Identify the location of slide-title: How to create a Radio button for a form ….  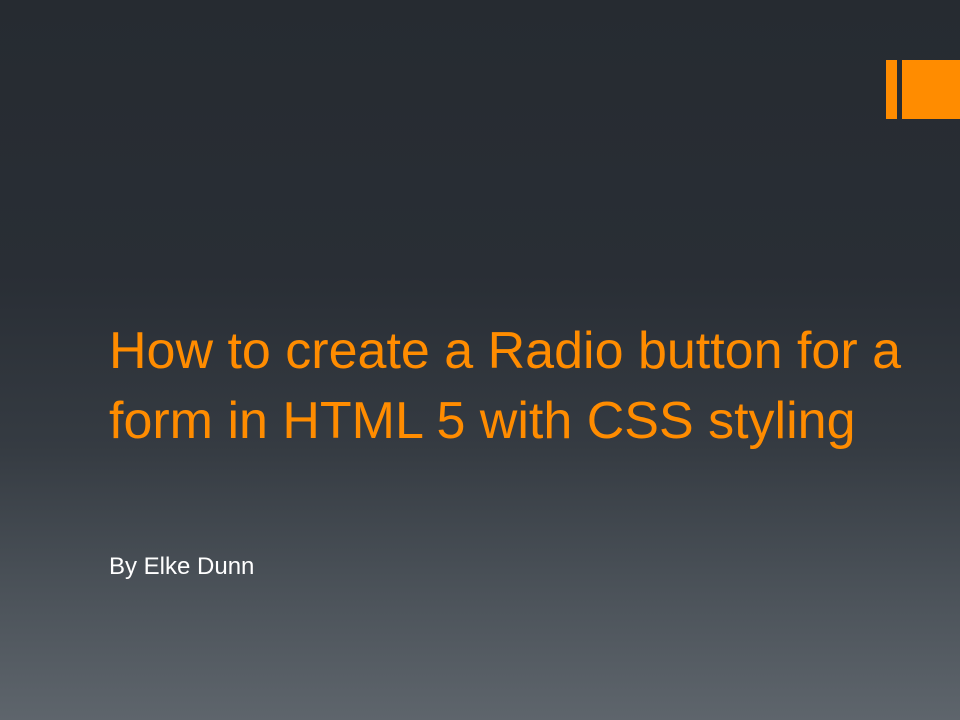
(505, 386).